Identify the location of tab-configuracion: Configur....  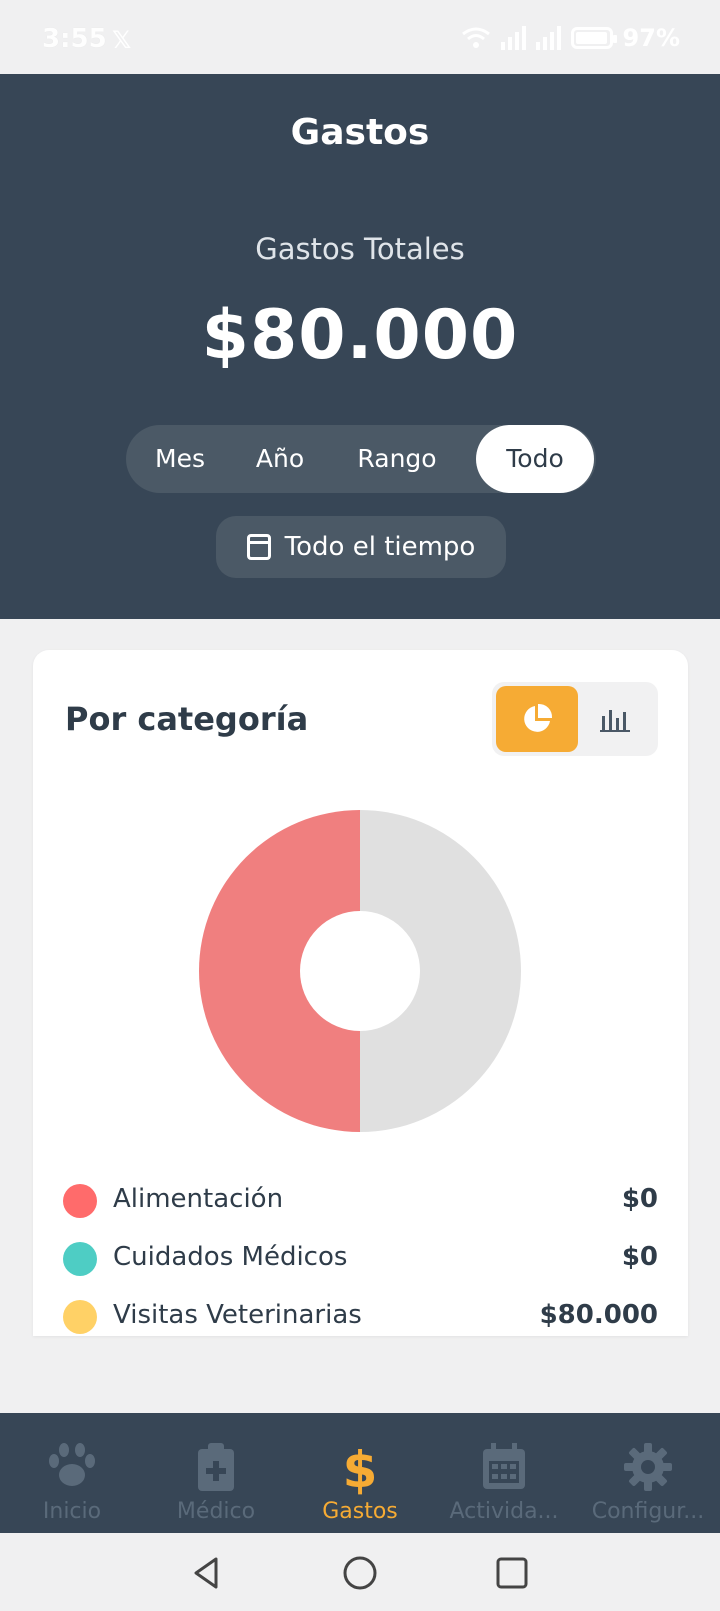
(648, 1473).